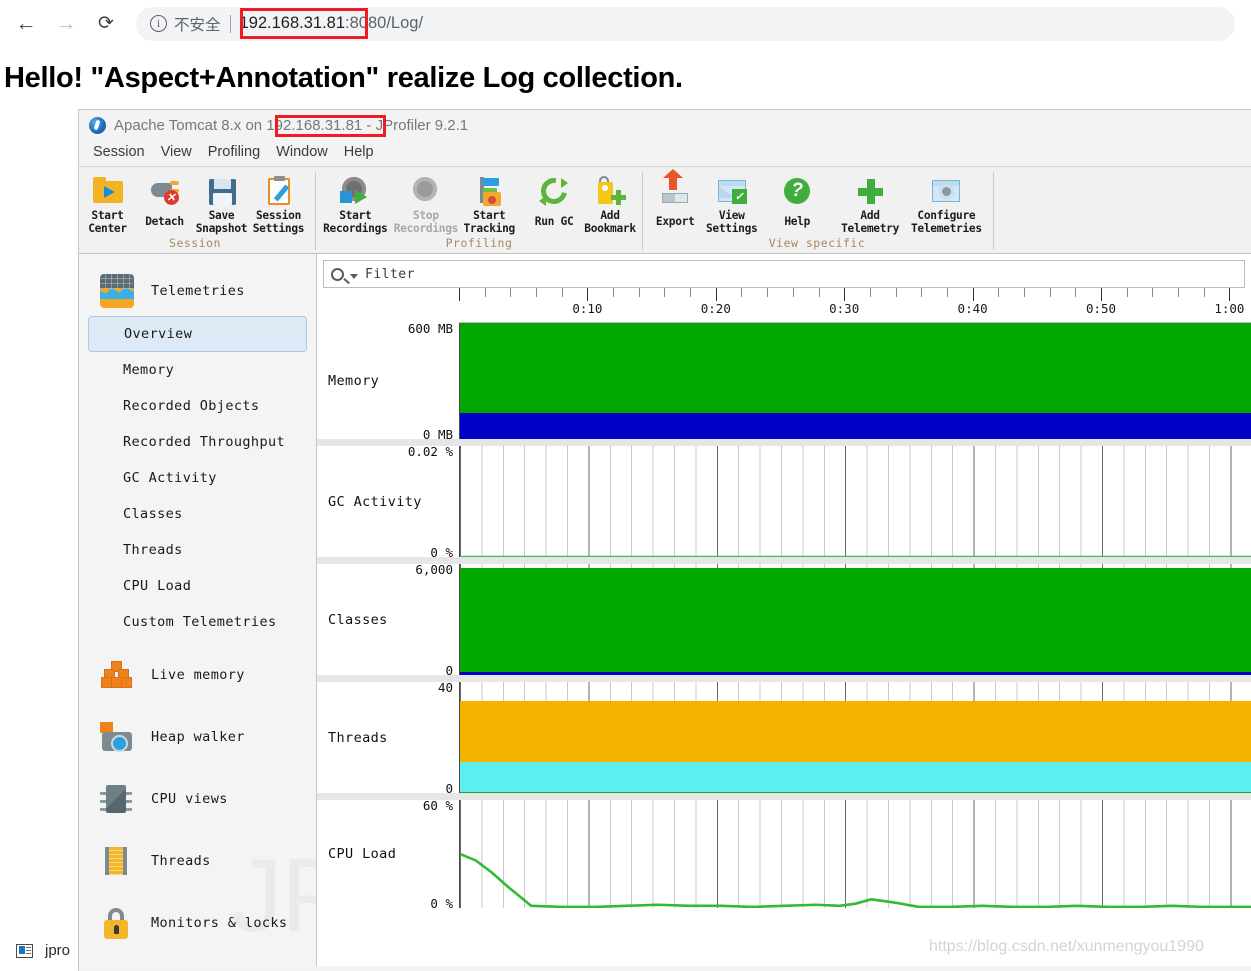  I want to click on sidebar-section-heap-walker: Heap walker, so click(197, 737).